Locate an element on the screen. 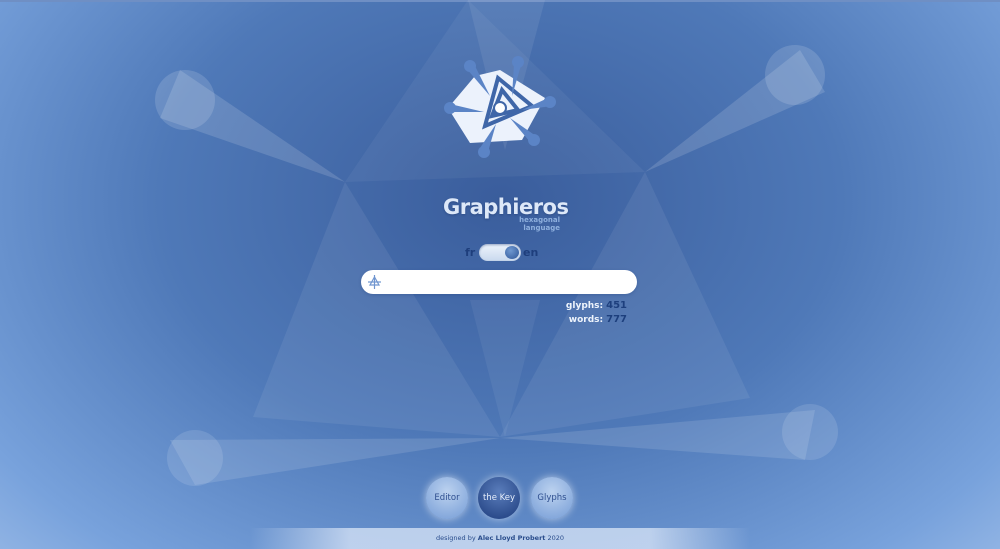 The height and width of the screenshot is (549, 1000). toggle-knob is located at coordinates (512, 252).